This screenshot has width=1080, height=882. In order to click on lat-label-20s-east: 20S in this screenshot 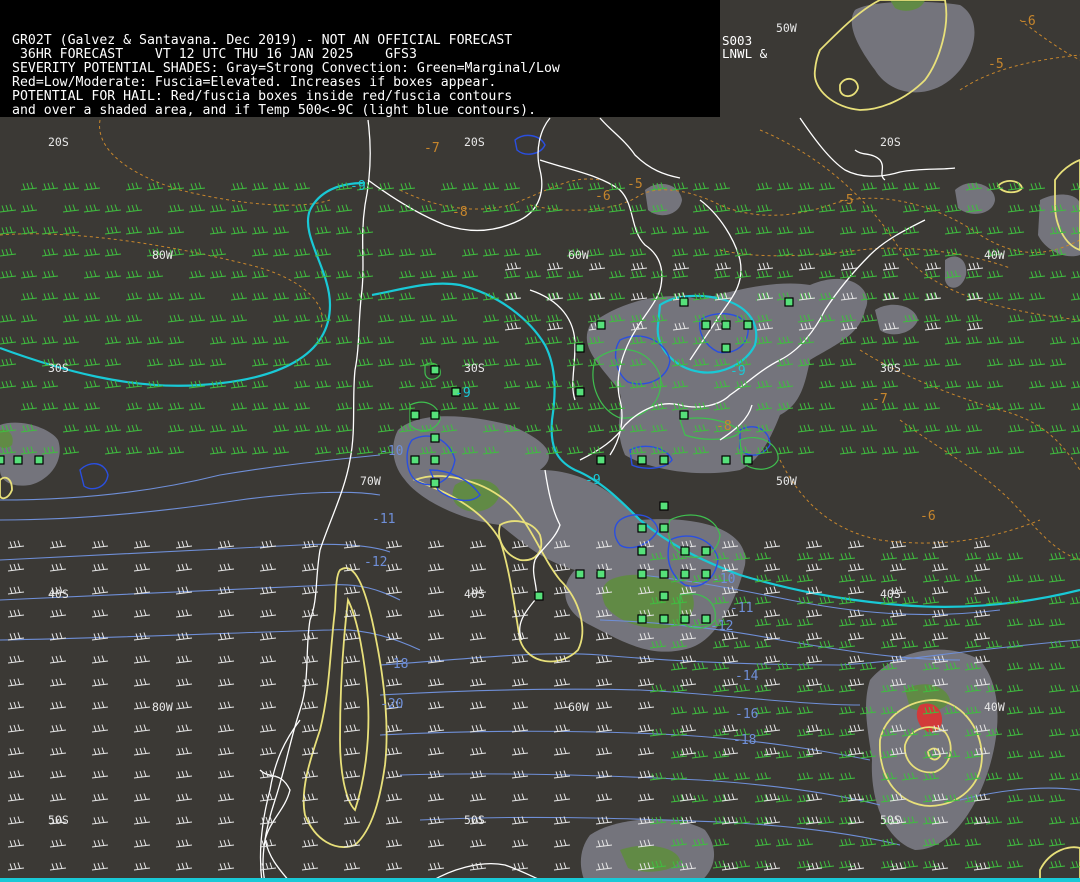, I will do `click(890, 142)`.